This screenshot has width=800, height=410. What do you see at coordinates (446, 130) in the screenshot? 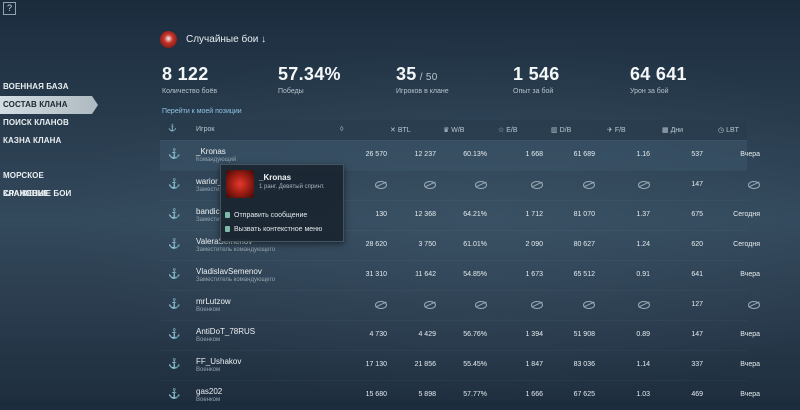
I see `laurel-icon: ♛` at bounding box center [446, 130].